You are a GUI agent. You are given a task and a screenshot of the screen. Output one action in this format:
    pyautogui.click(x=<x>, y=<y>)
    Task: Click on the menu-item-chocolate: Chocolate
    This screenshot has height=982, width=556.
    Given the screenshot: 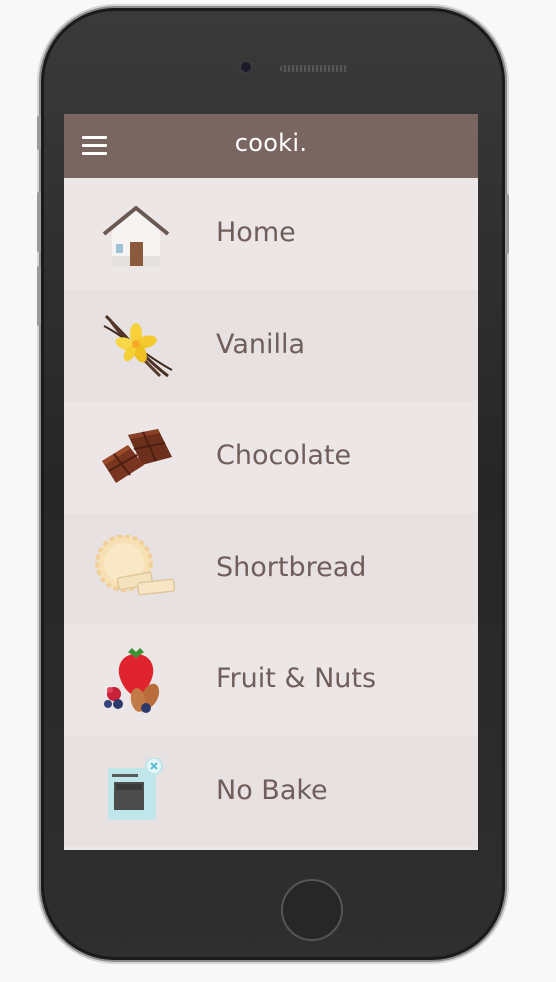 What is the action you would take?
    pyautogui.click(x=271, y=457)
    